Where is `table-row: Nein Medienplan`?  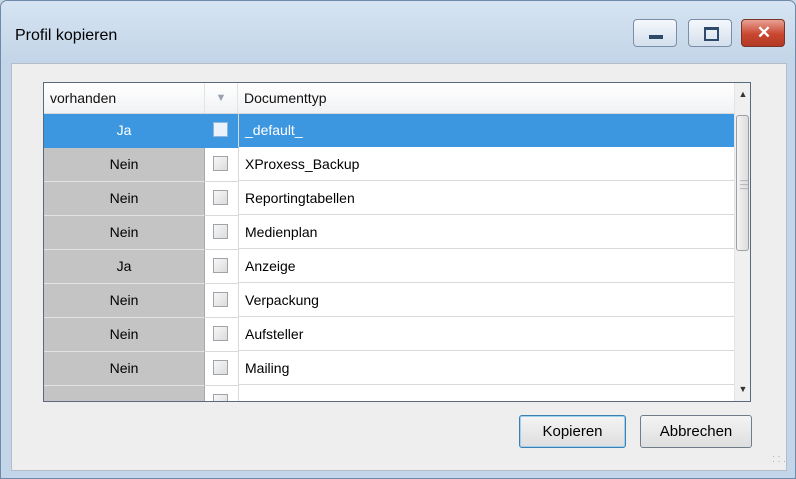 table-row: Nein Medienplan is located at coordinates (389, 233).